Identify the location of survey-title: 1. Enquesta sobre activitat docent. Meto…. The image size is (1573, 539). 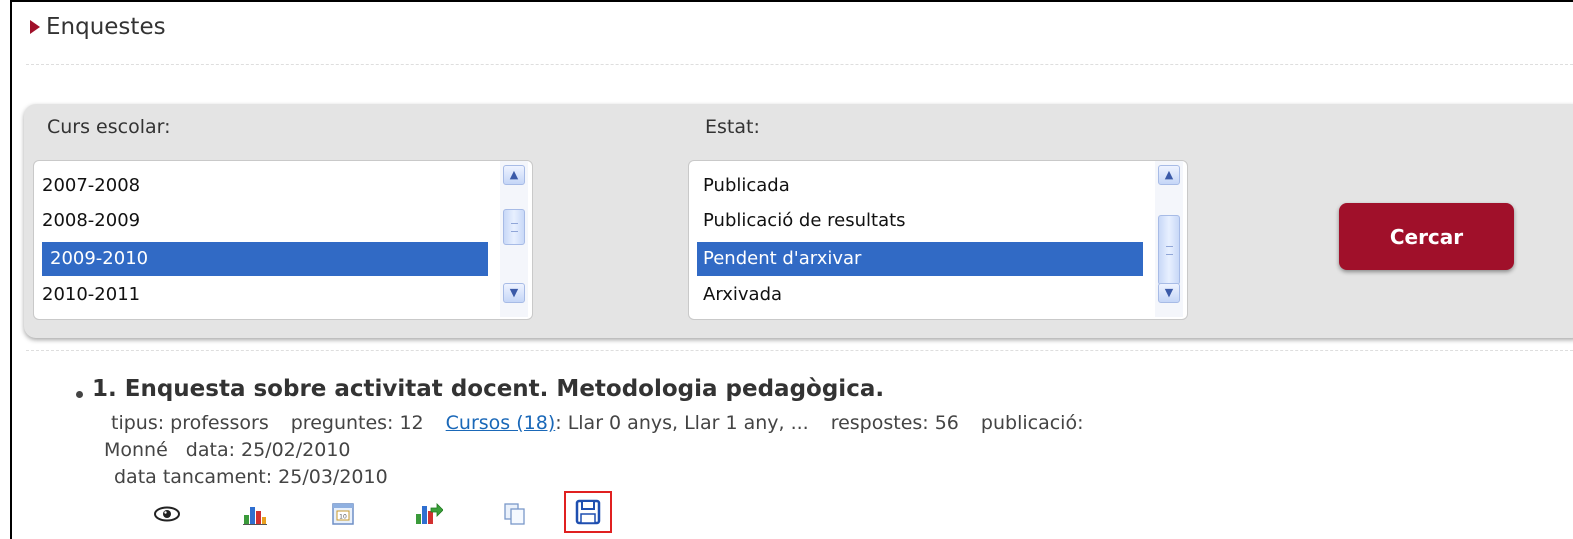
(488, 389).